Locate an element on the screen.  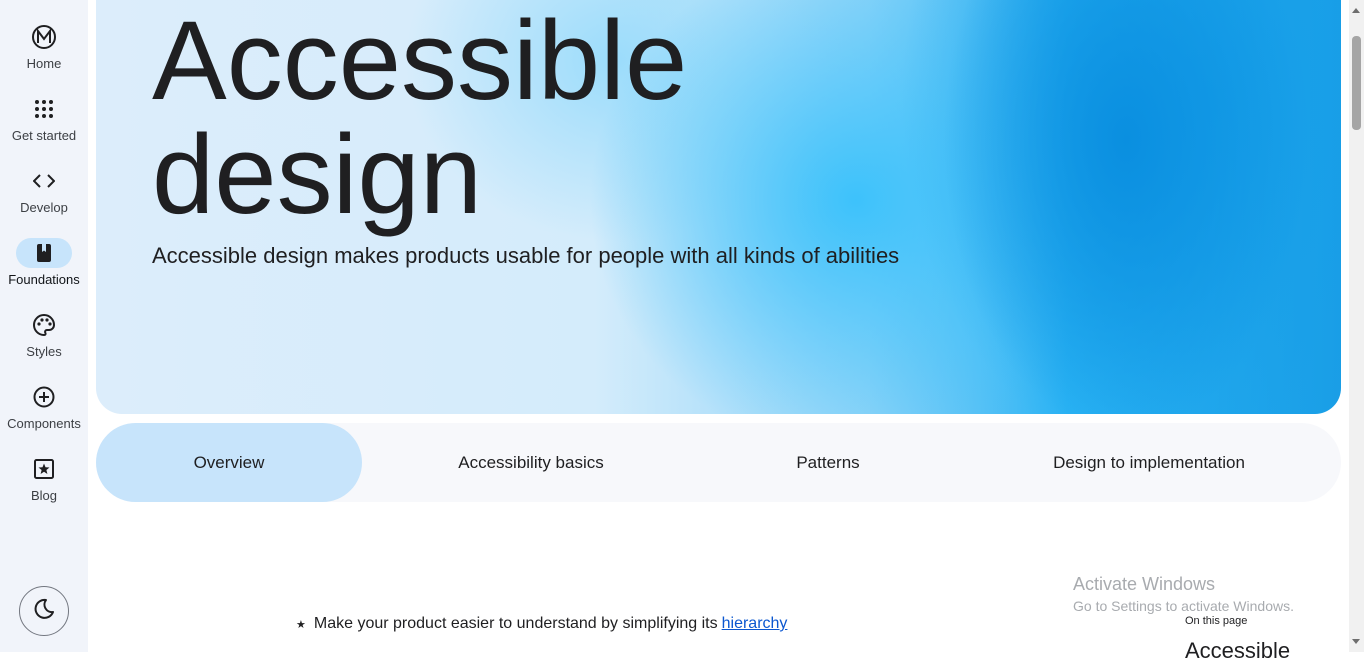
nav-label: Components is located at coordinates (44, 423).